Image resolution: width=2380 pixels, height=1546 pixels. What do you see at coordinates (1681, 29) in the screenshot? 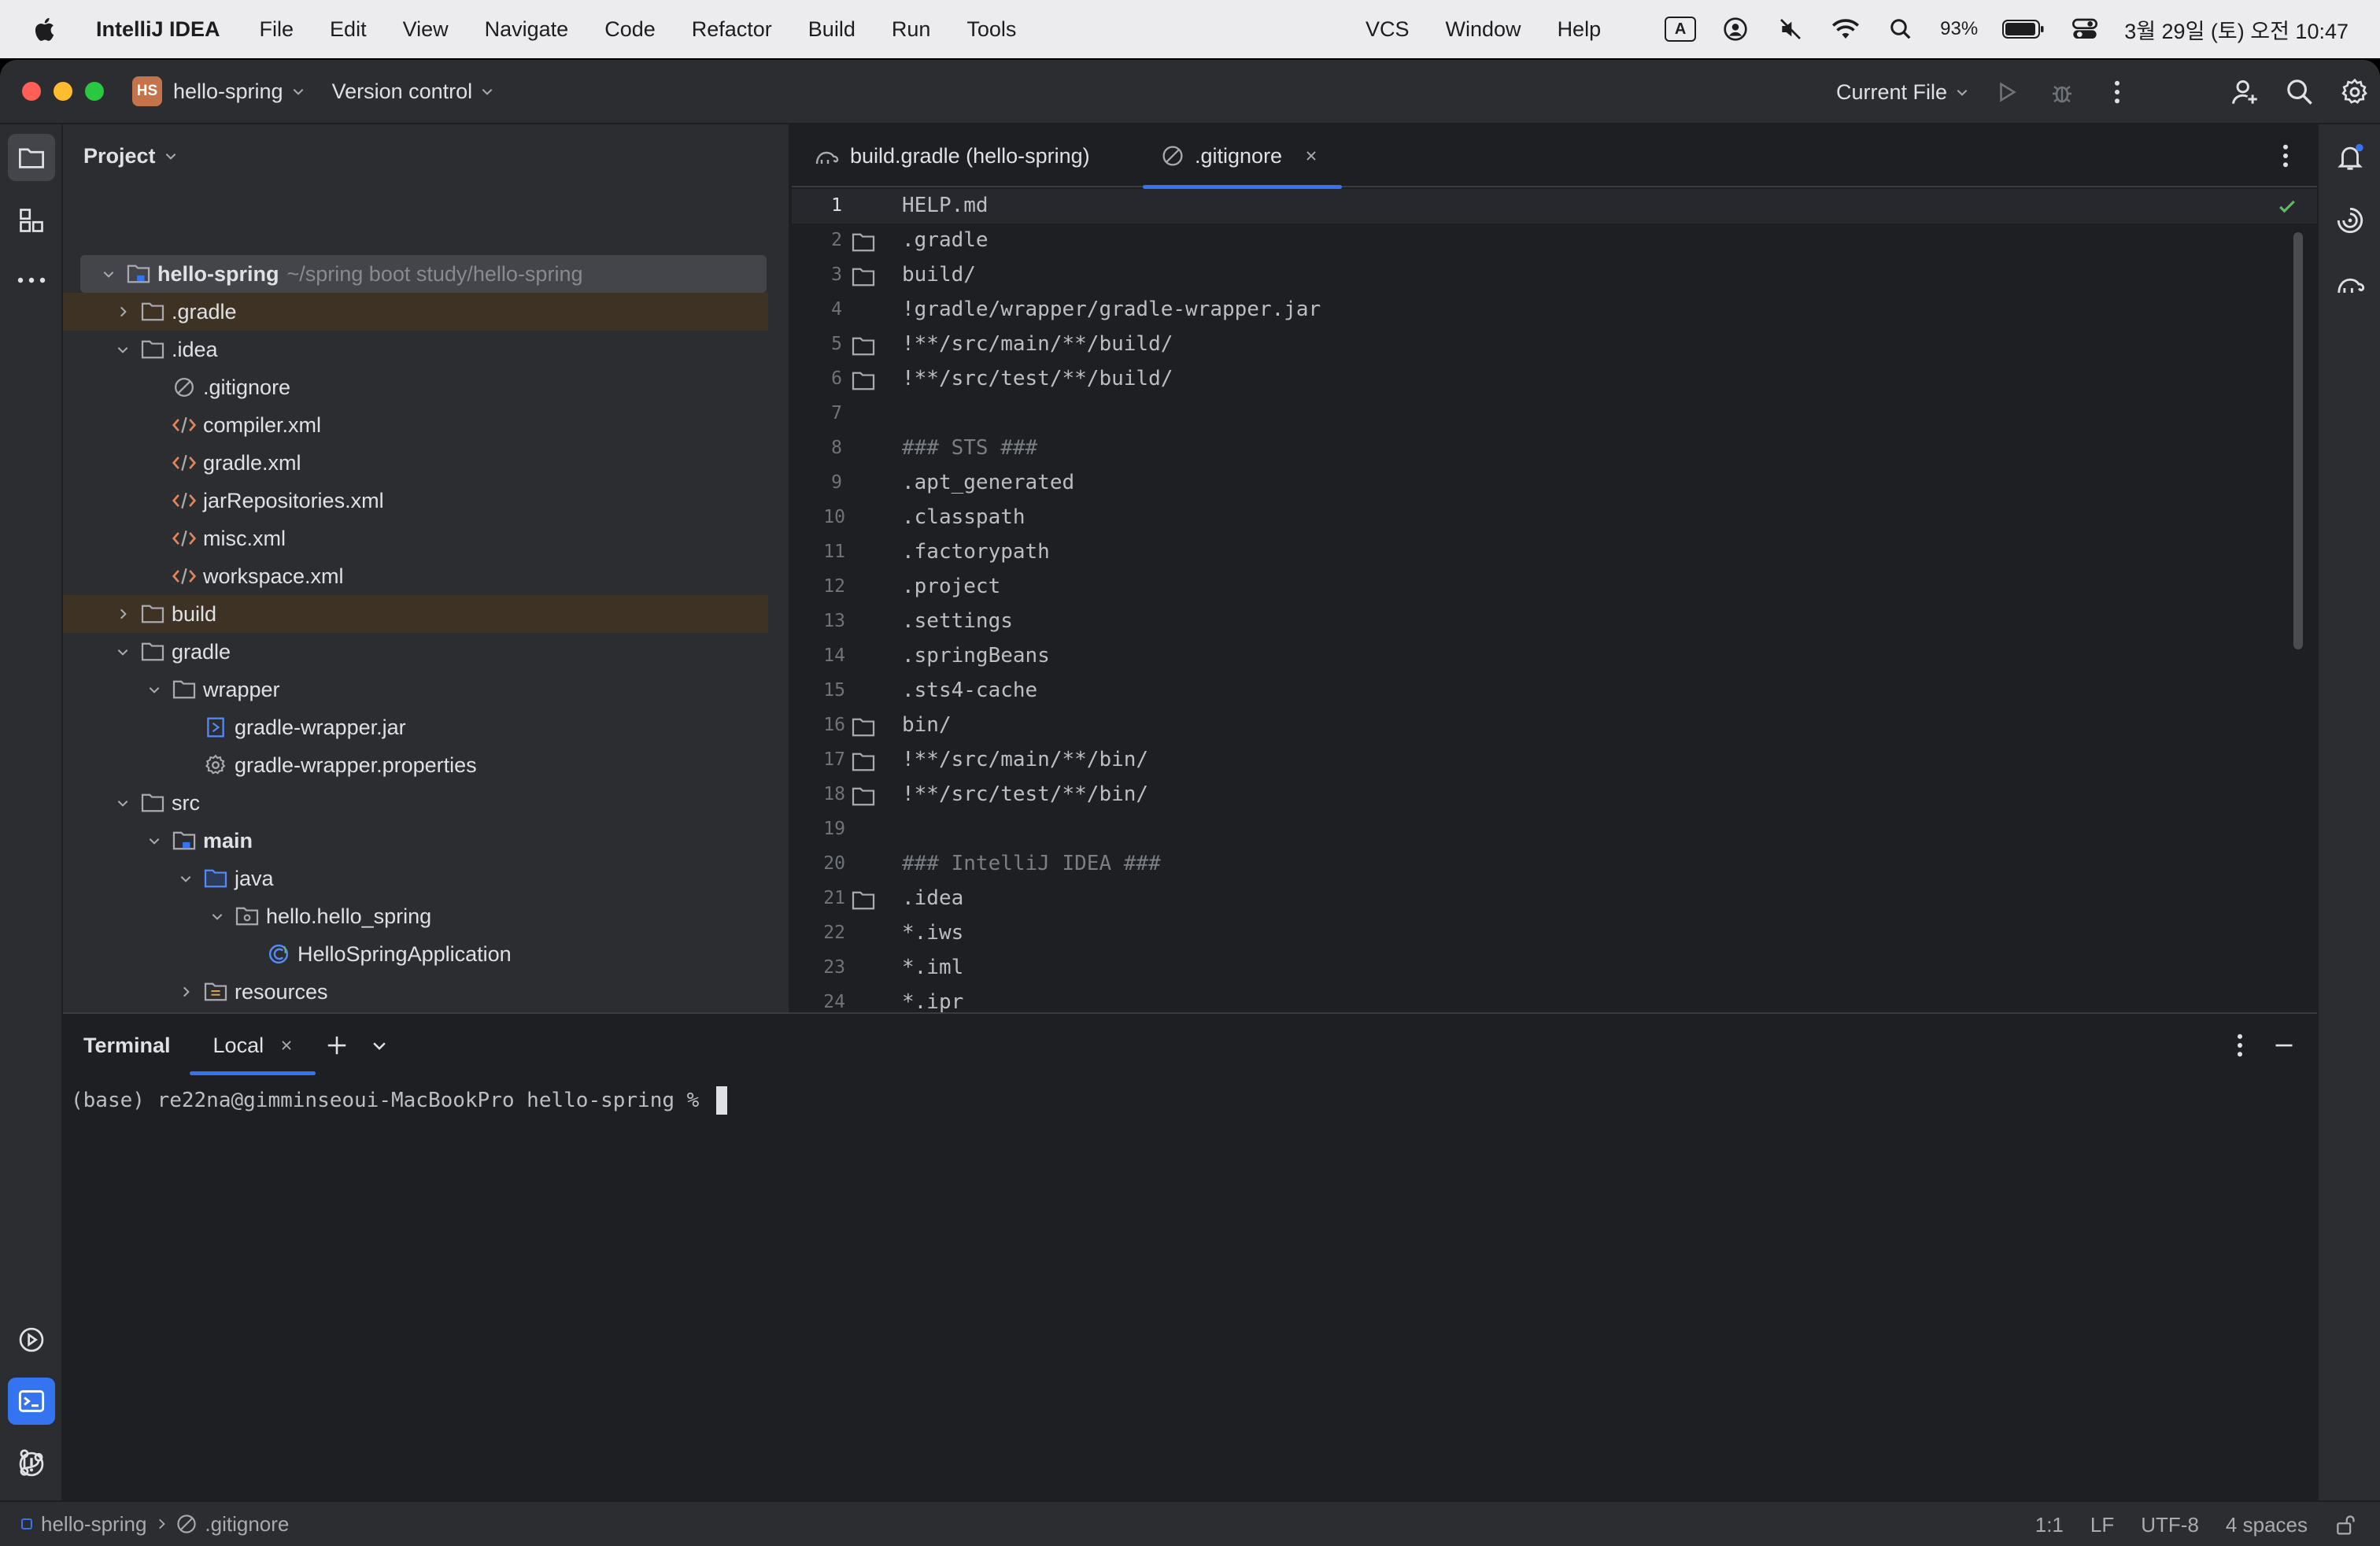
I see `input-source-icon: A` at bounding box center [1681, 29].